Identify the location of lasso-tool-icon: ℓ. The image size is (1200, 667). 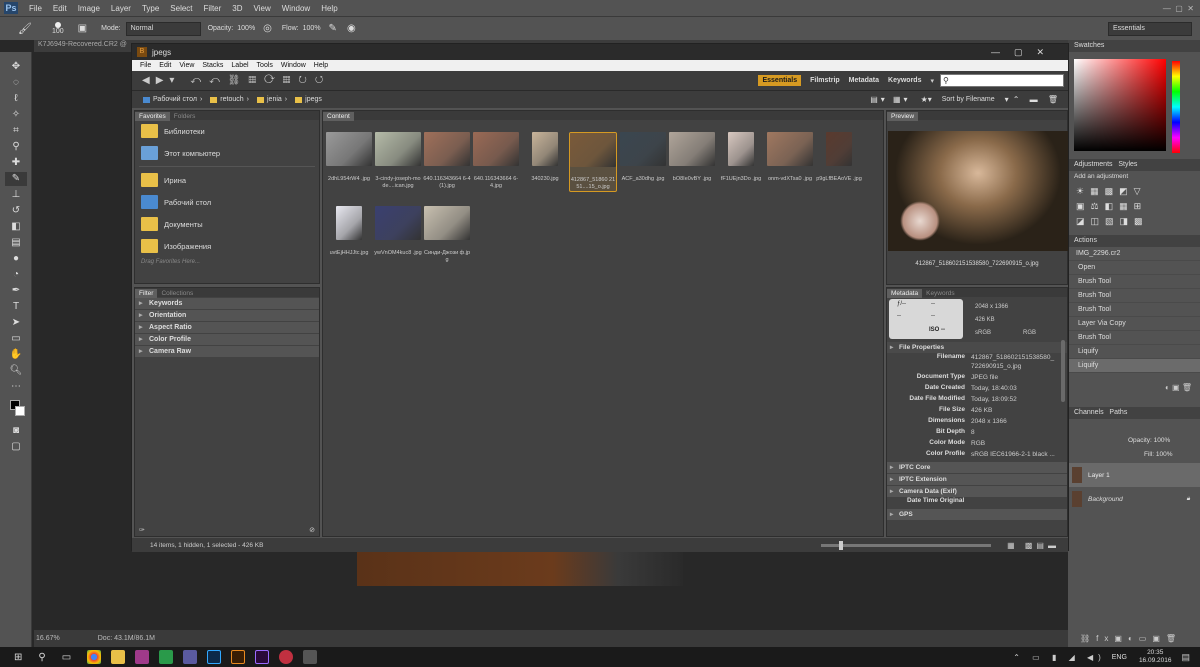
(16, 99).